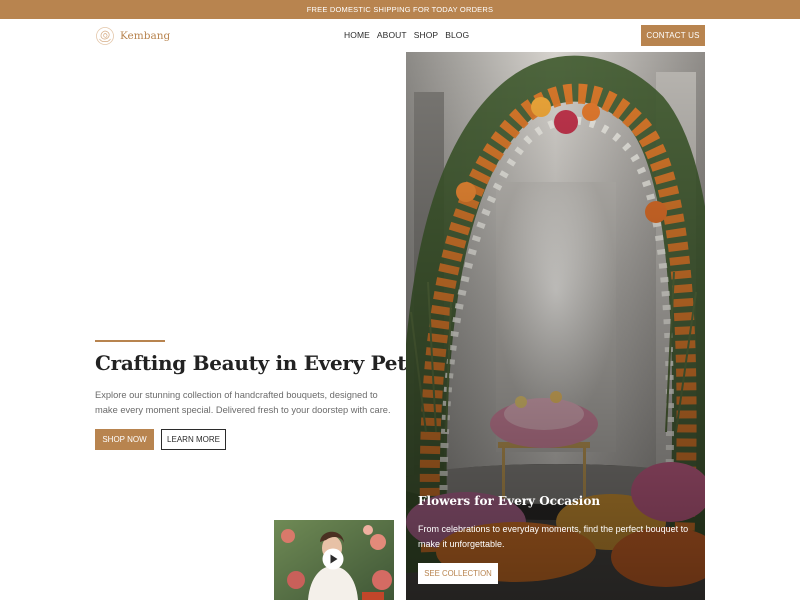  I want to click on learn-more-button: LEARN MORE, so click(193, 439).